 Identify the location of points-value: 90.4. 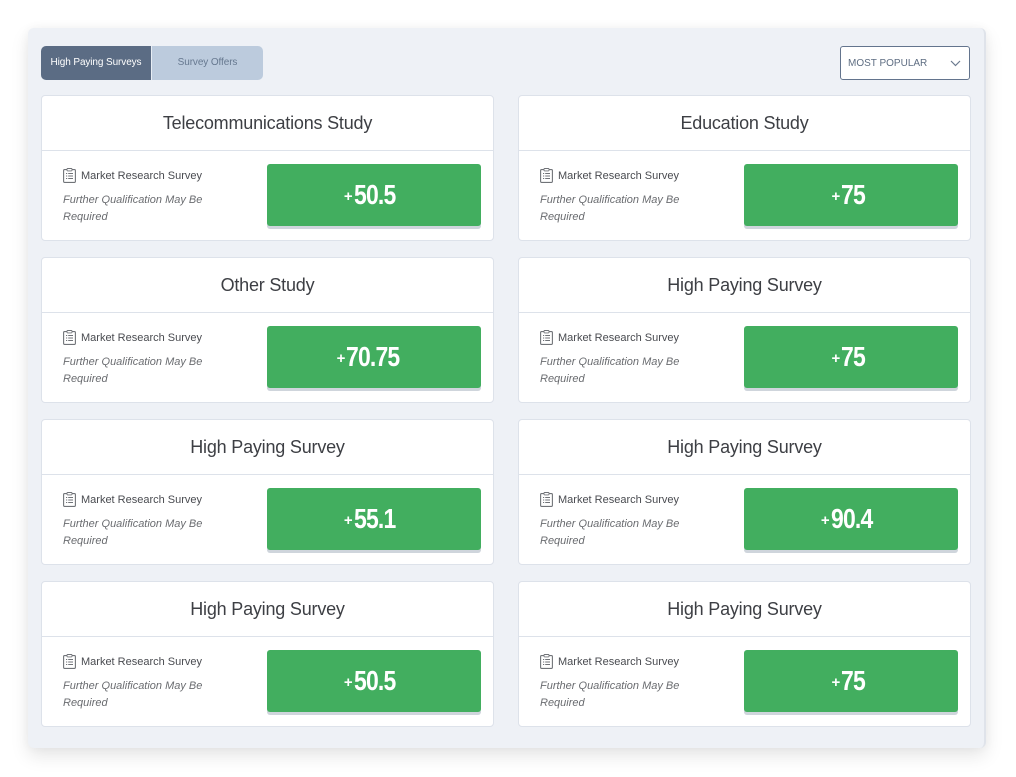
(851, 518).